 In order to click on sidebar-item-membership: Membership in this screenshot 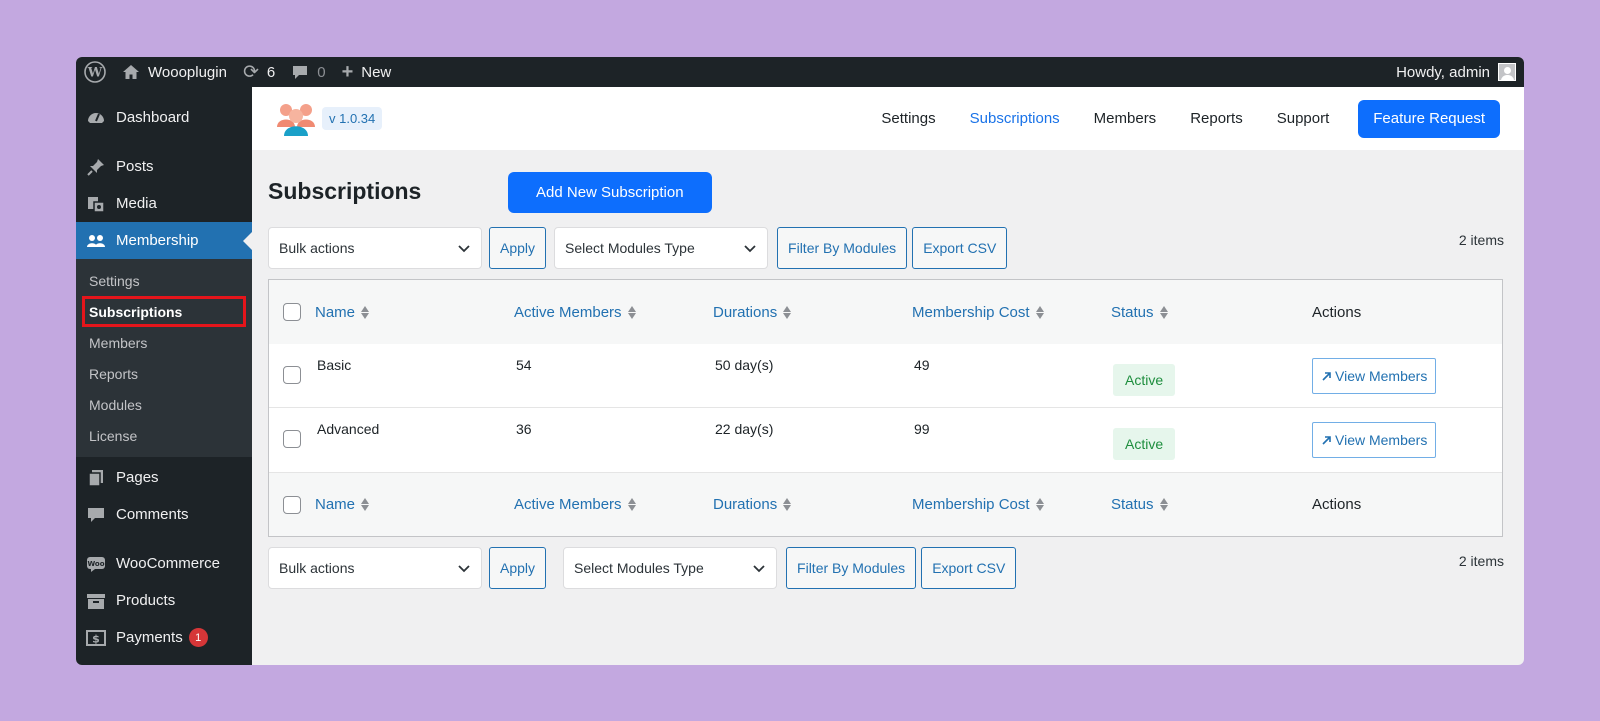, I will do `click(164, 240)`.